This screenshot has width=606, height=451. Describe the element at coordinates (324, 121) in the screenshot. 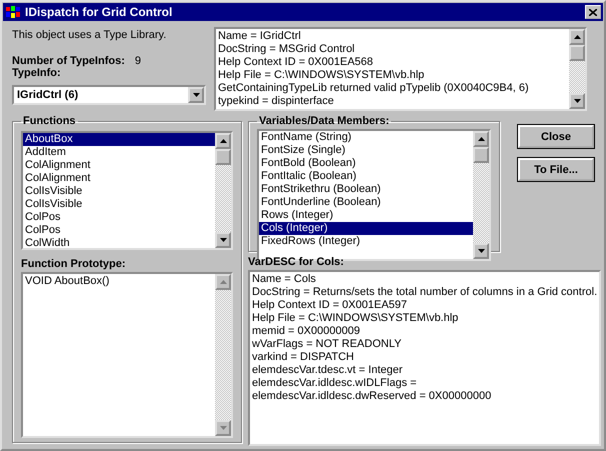

I see `group-label: Variables/Data Members:` at that location.